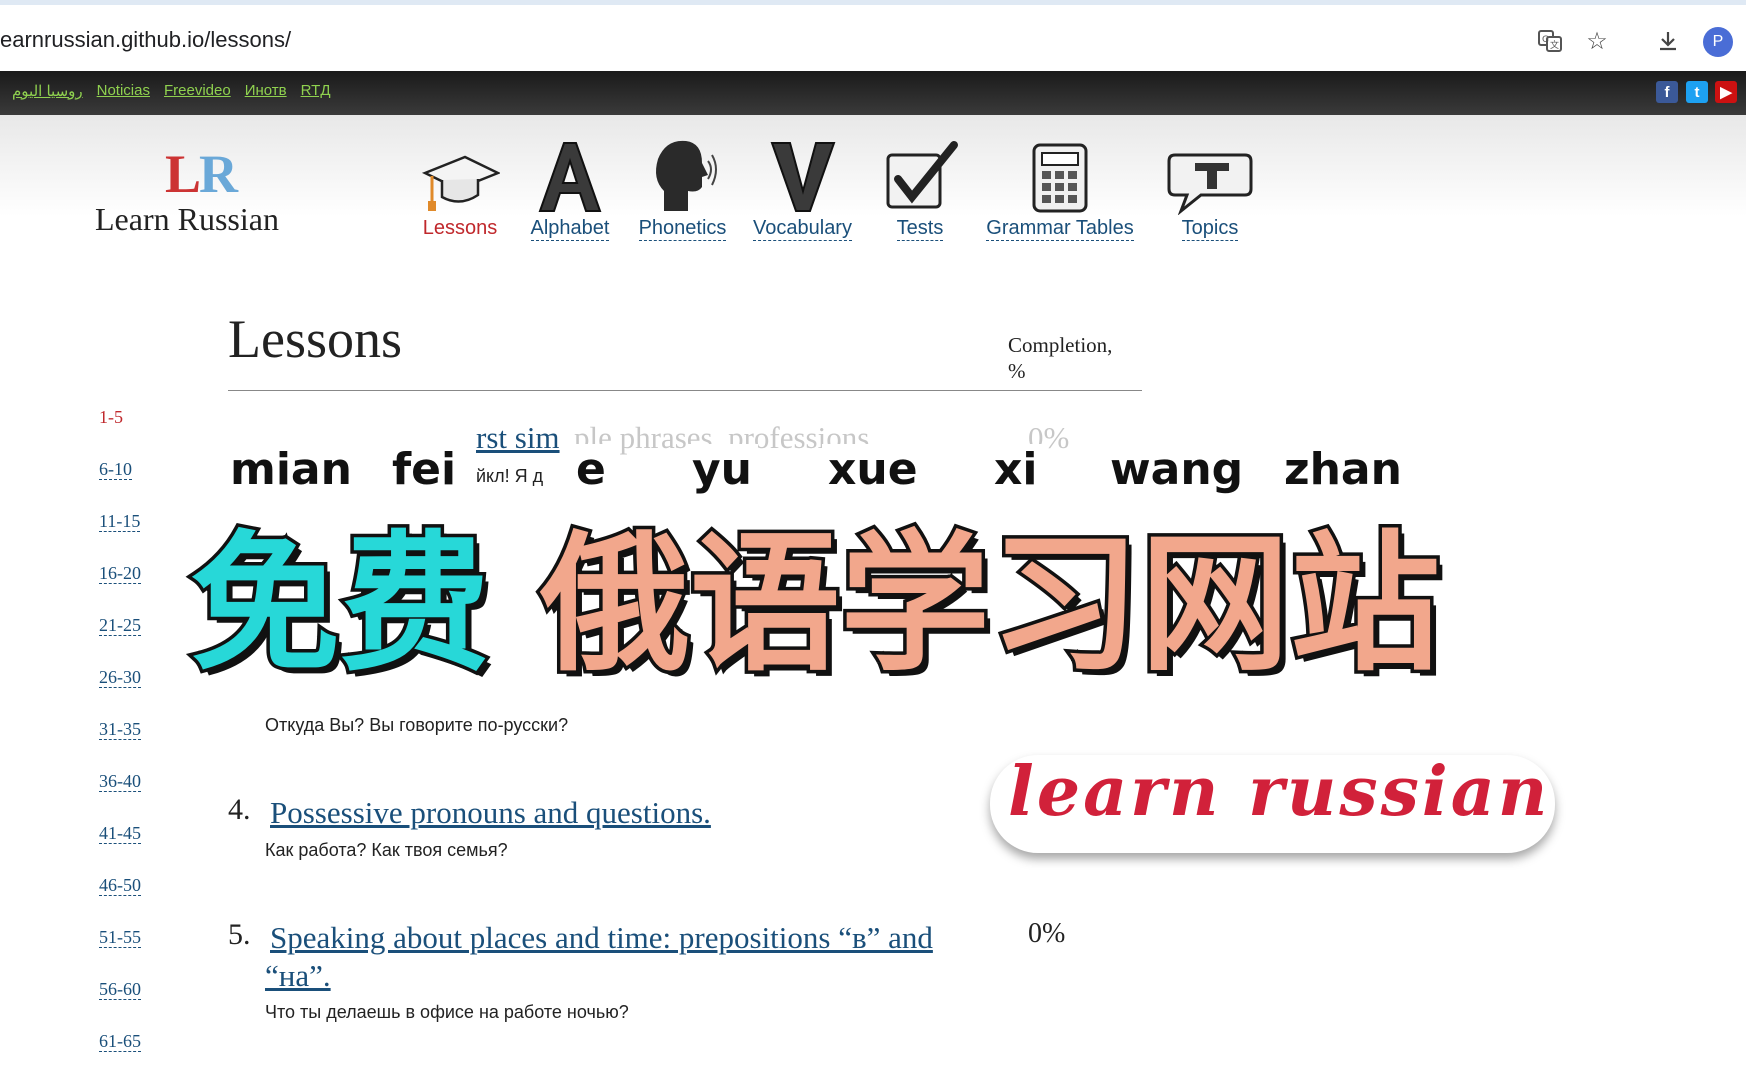  I want to click on lesson-link-fragment: rst sim, so click(518, 438).